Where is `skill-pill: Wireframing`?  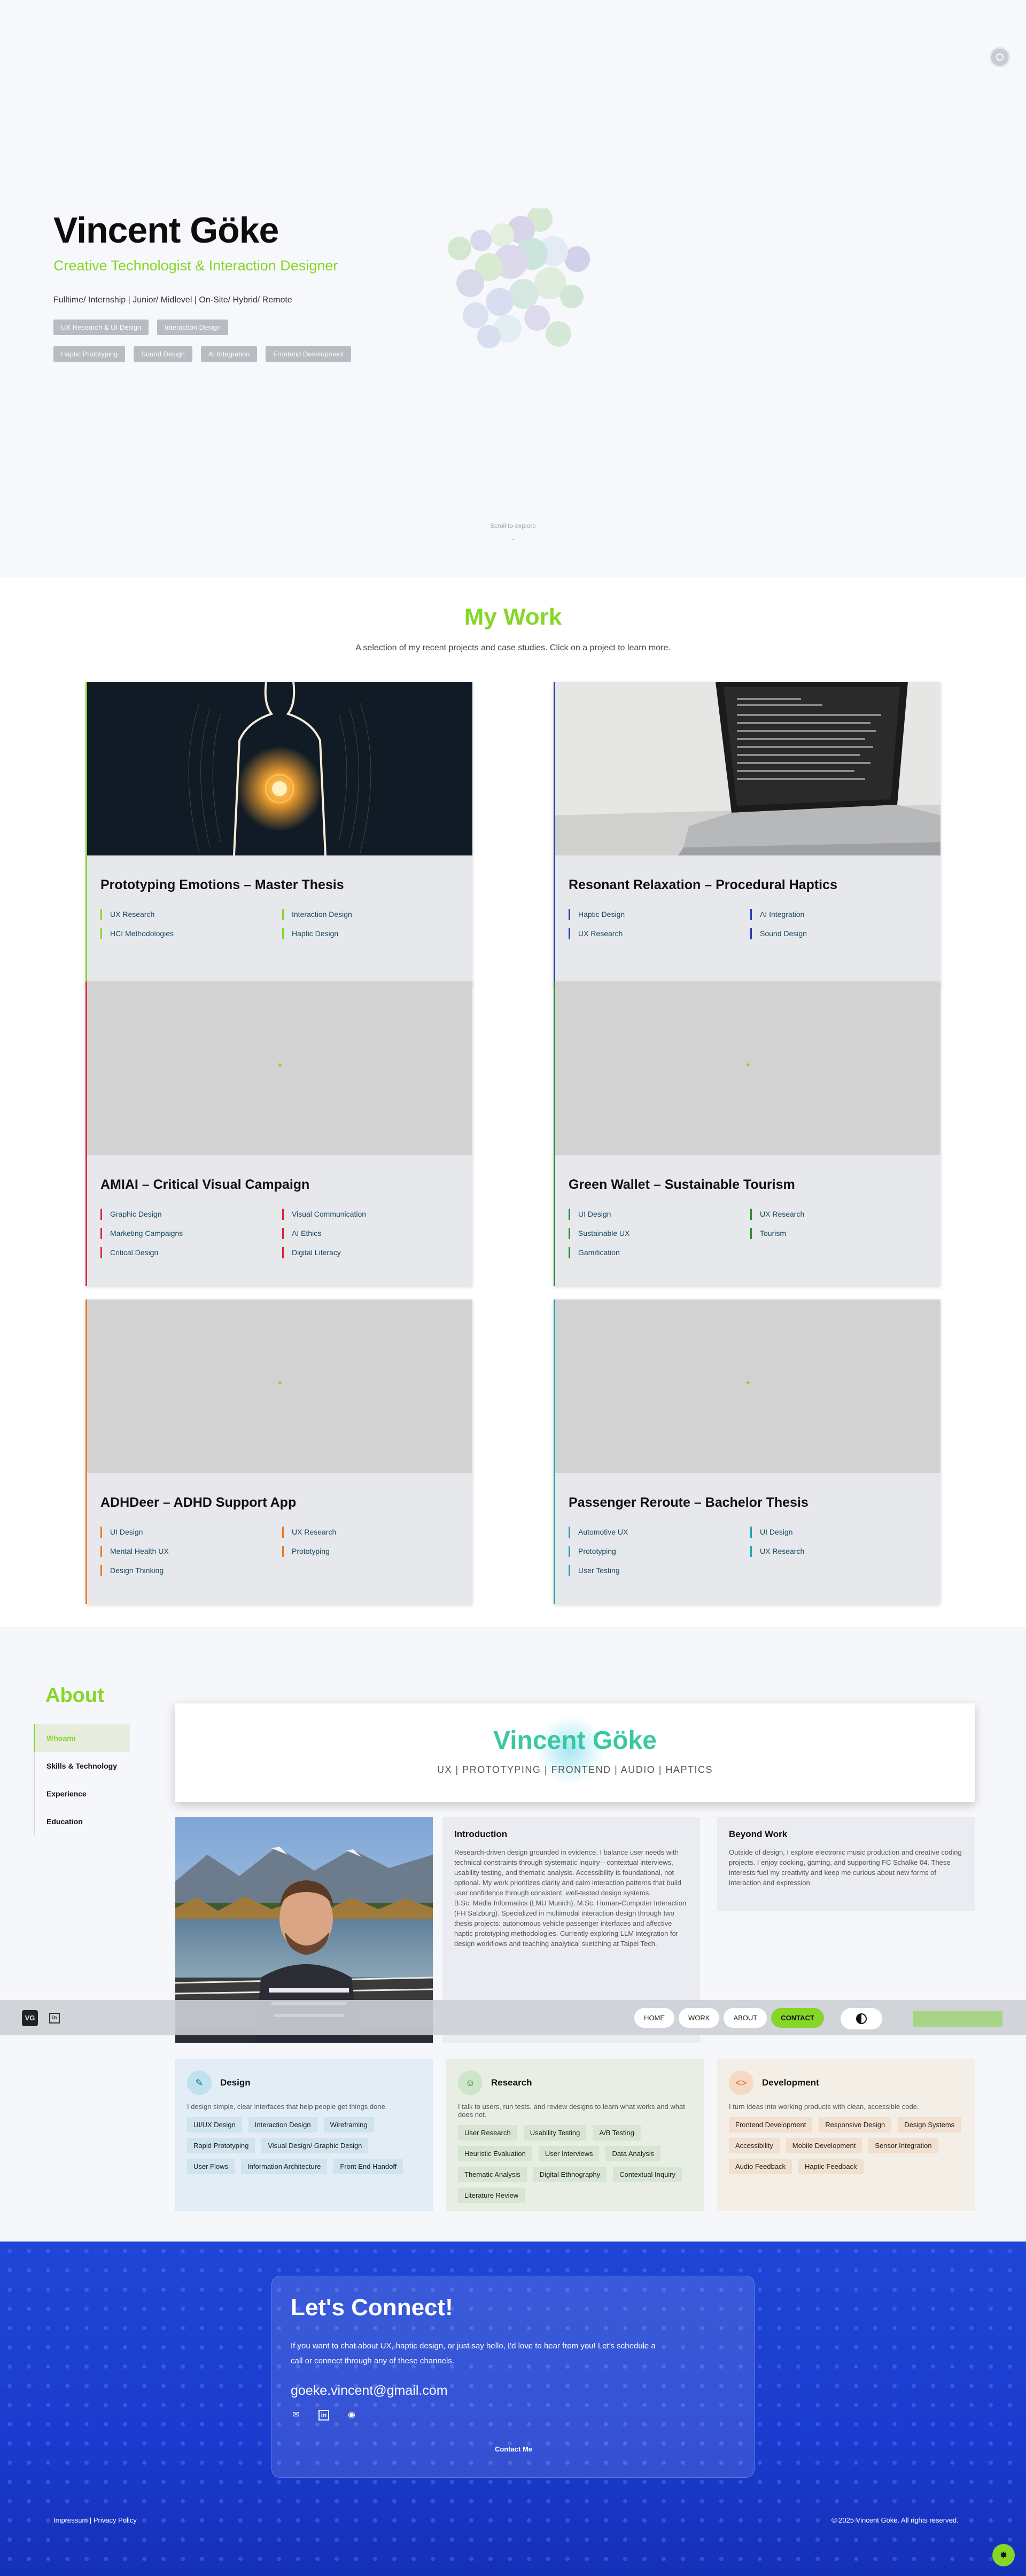 skill-pill: Wireframing is located at coordinates (349, 2125).